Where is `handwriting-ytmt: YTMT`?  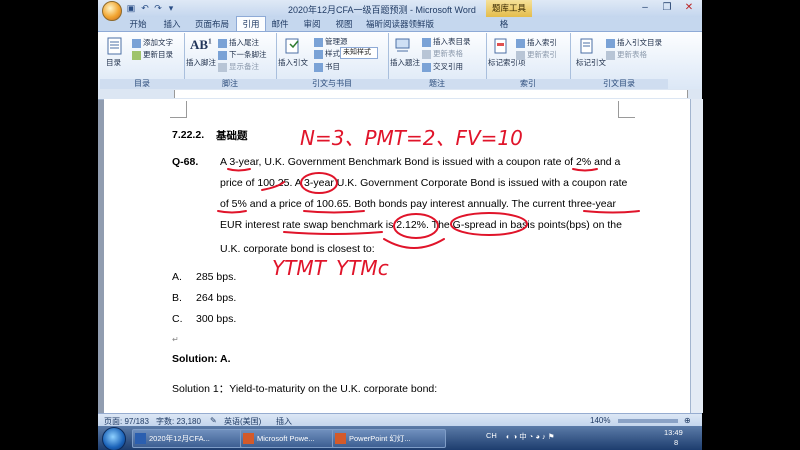 handwriting-ytmt: YTMT is located at coordinates (300, 268).